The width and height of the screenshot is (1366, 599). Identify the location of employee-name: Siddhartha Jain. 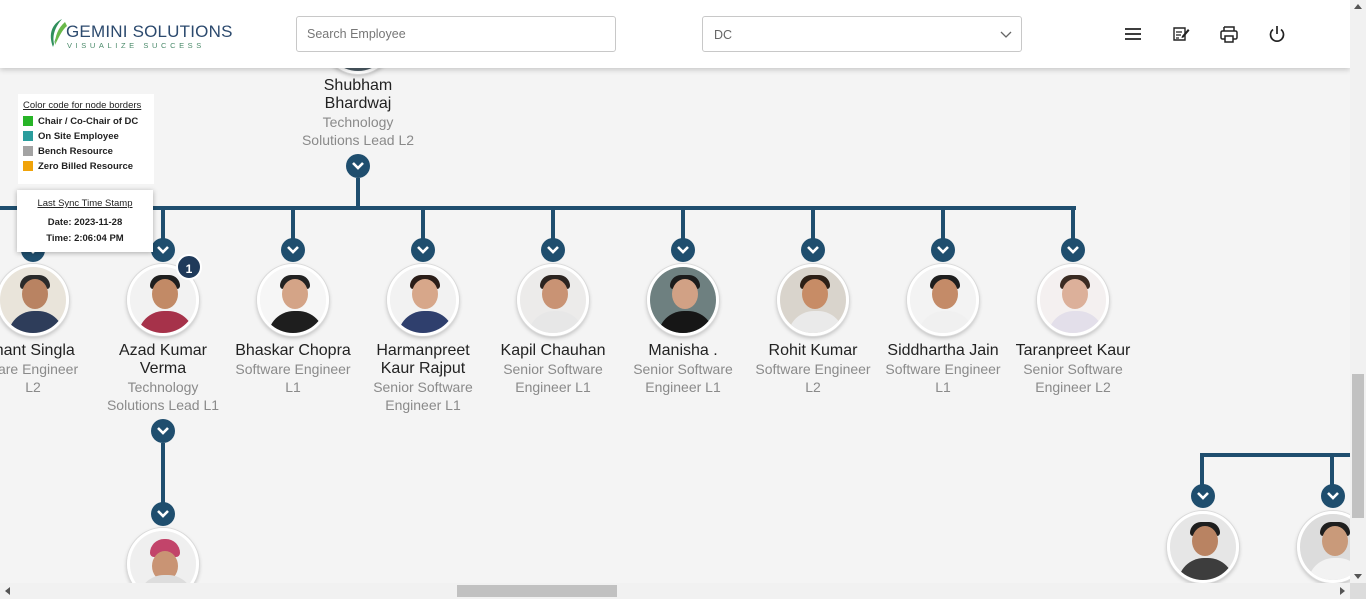
(943, 350).